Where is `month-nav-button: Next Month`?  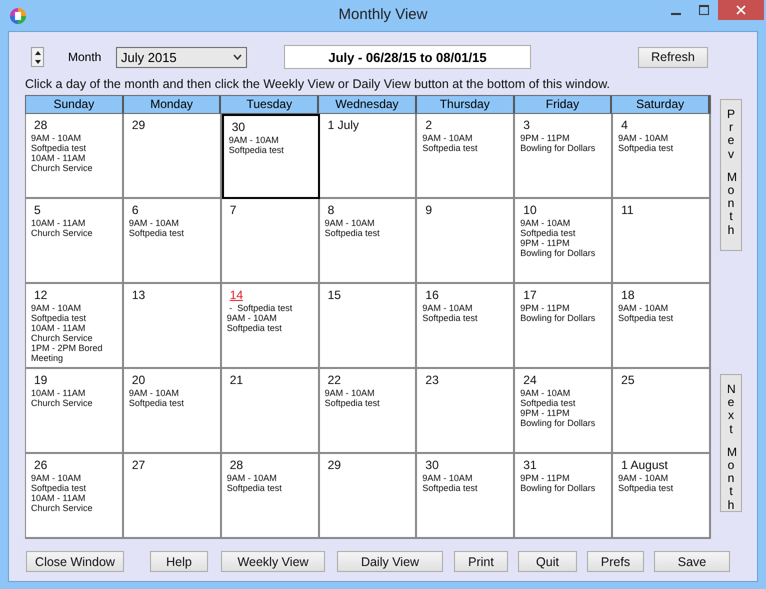
month-nav-button: Next Month is located at coordinates (731, 443).